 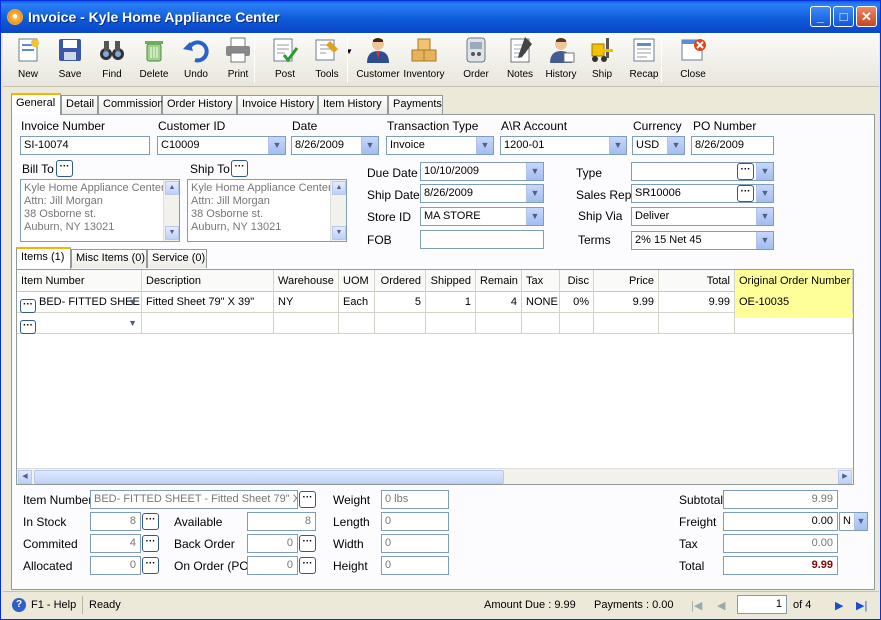 What do you see at coordinates (43, 258) in the screenshot?
I see `subtab-items: Items (1)` at bounding box center [43, 258].